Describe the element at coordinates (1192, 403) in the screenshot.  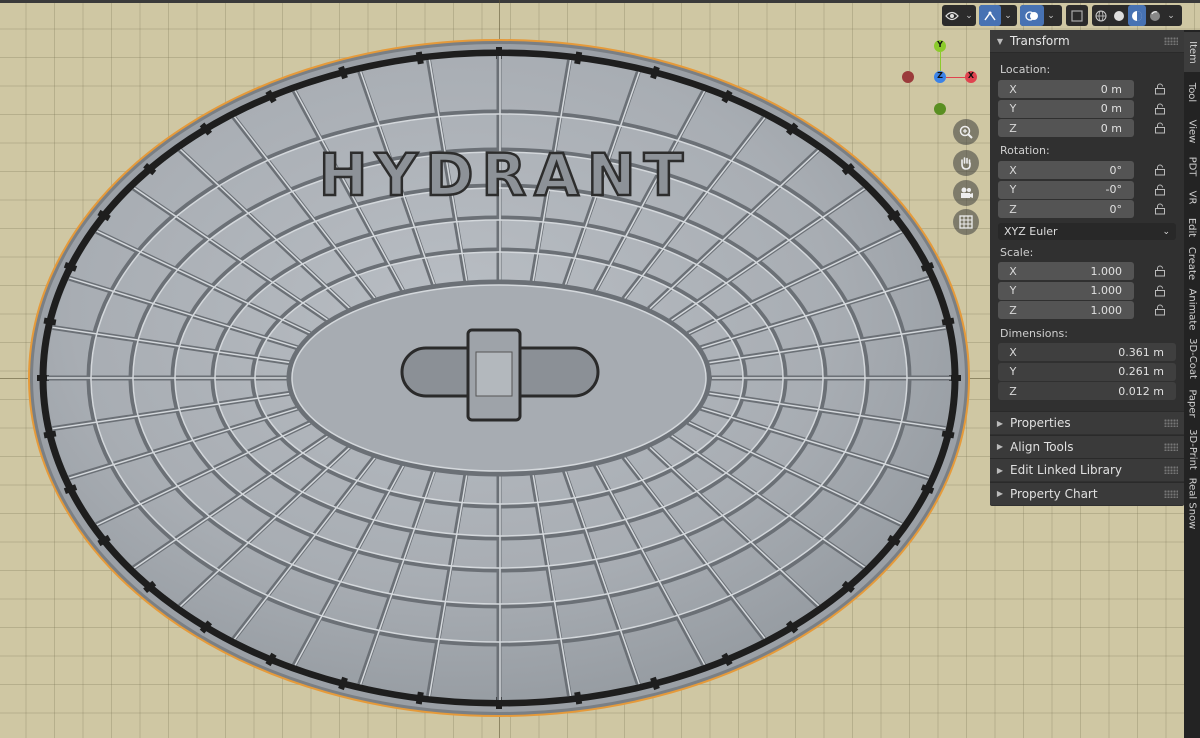
I see `tab-paper: Paper` at that location.